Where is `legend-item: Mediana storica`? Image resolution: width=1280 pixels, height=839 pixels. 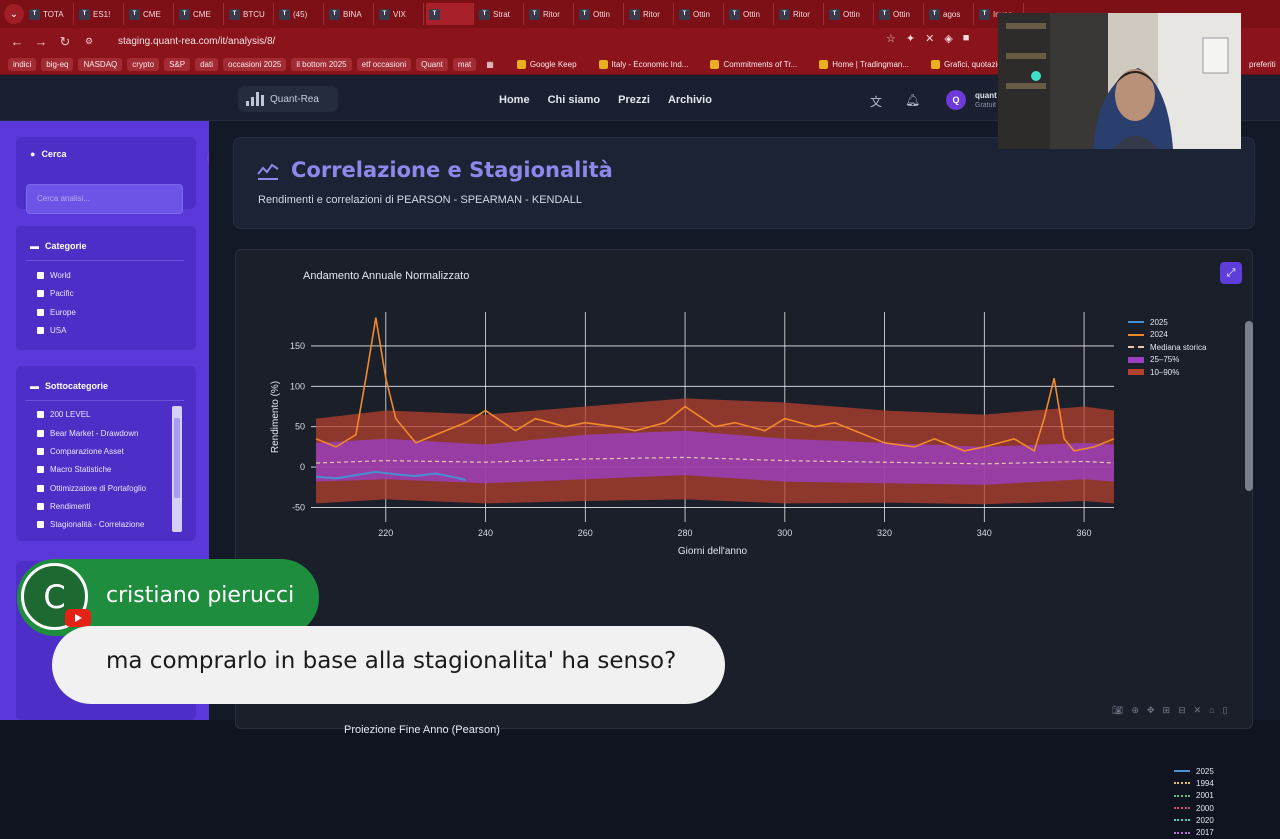
legend-item: Mediana storica is located at coordinates (1167, 347).